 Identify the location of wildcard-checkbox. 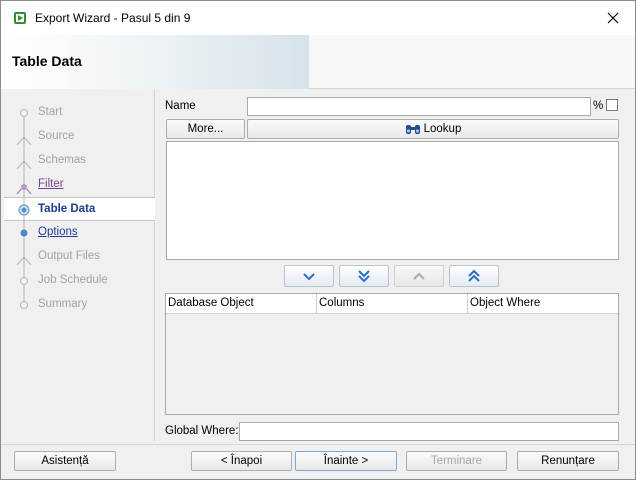
(612, 105).